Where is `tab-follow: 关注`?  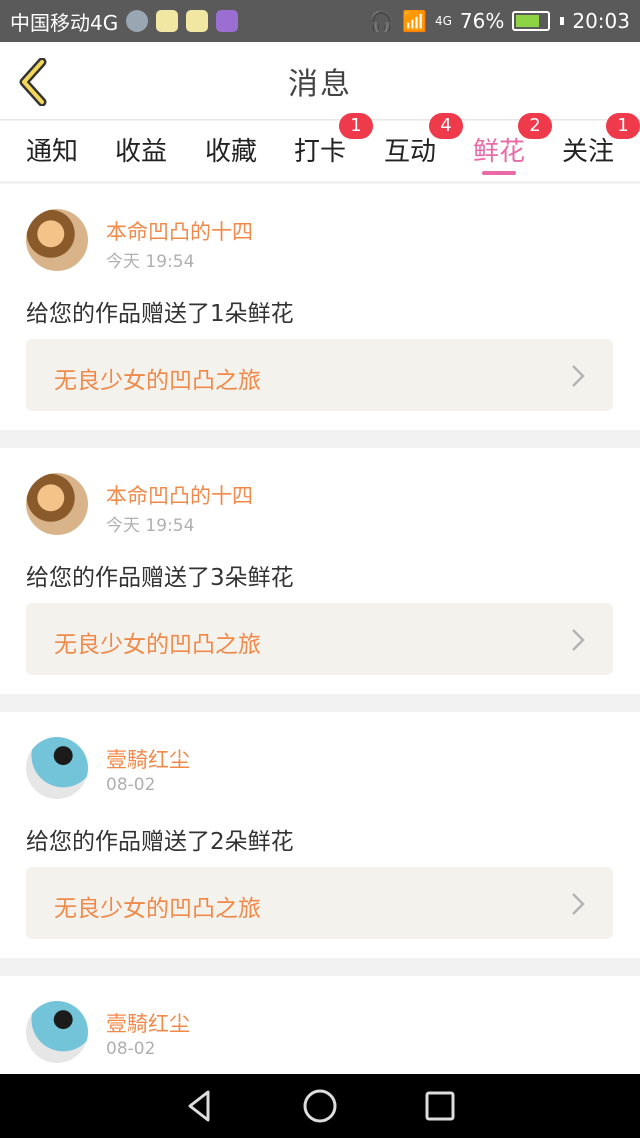 tab-follow: 关注 is located at coordinates (588, 149).